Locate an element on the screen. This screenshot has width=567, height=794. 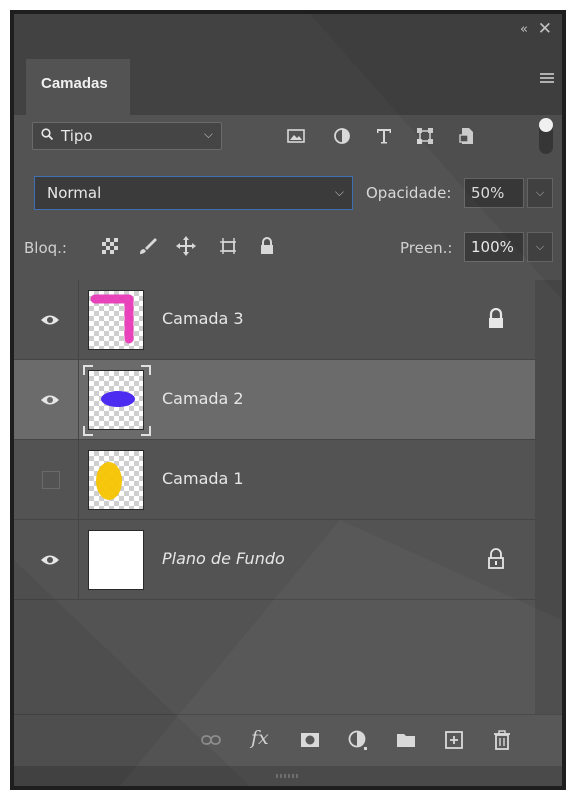
layer-name: Camada 1 is located at coordinates (203, 478).